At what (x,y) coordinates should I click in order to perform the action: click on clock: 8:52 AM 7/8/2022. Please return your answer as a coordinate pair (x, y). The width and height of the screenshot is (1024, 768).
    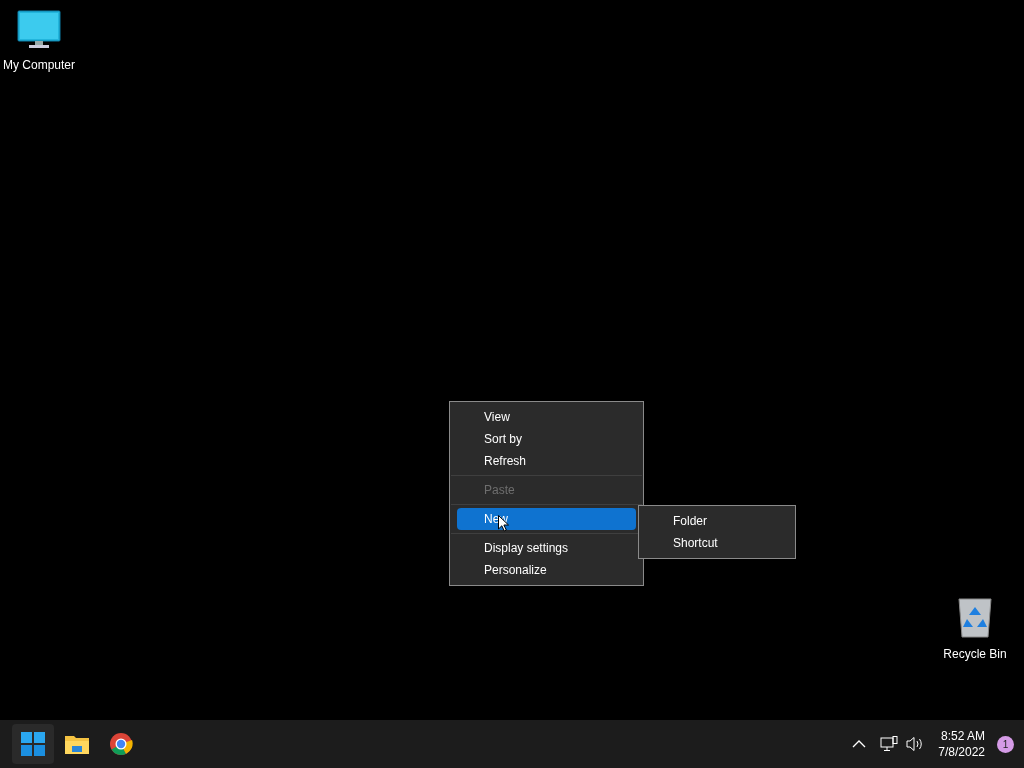
    Looking at the image, I should click on (961, 744).